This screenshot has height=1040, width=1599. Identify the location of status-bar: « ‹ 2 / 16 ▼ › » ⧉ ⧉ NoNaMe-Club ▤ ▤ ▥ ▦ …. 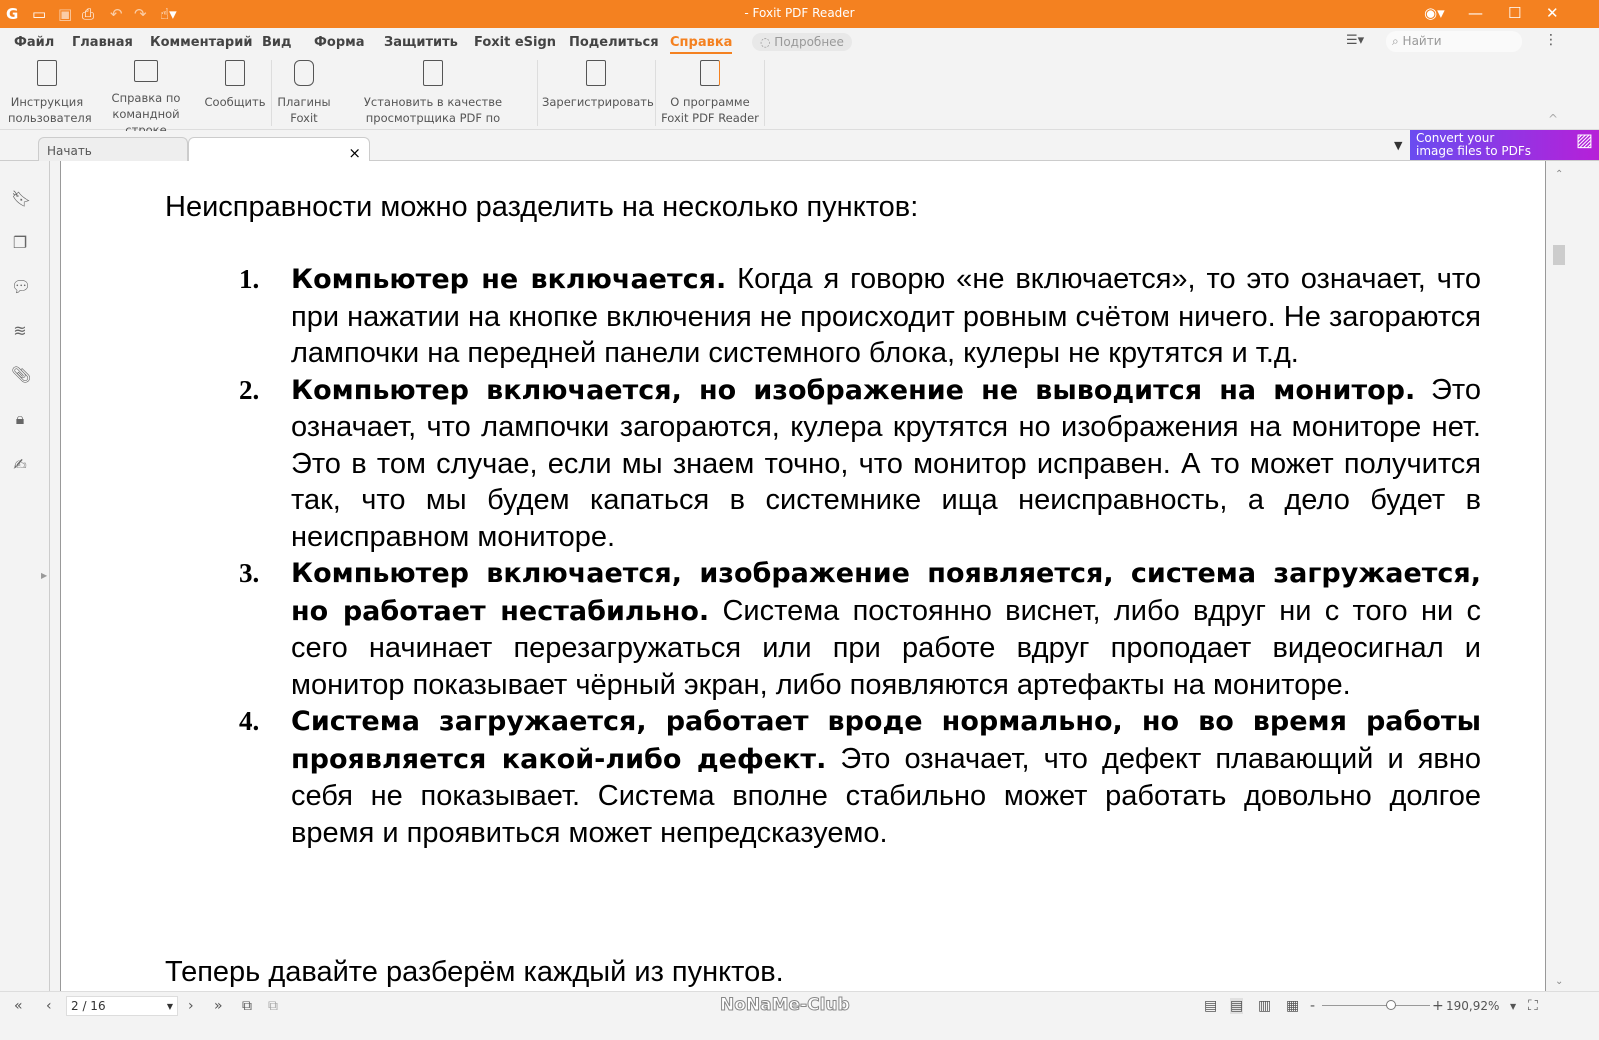
(799, 1015).